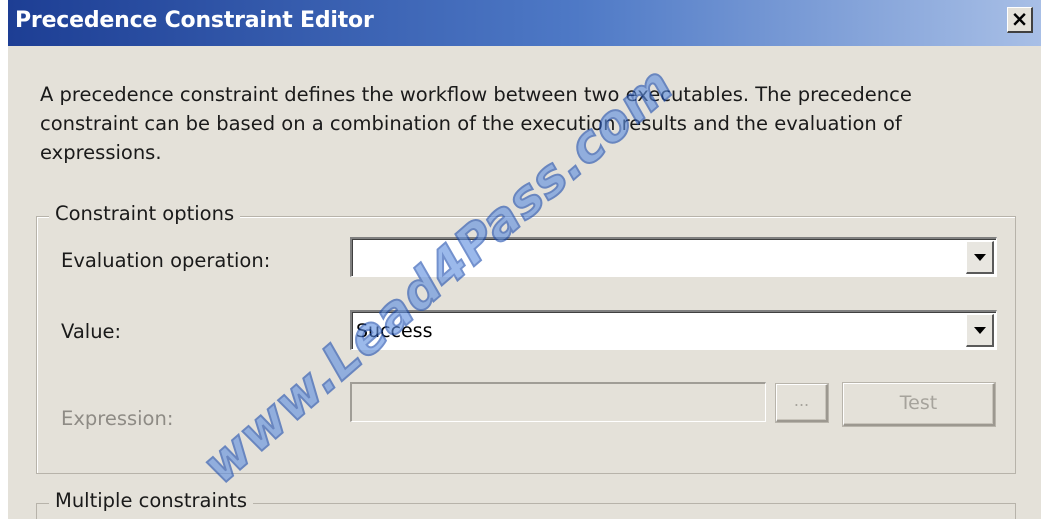 The height and width of the screenshot is (519, 1041). I want to click on test-button: Test, so click(919, 404).